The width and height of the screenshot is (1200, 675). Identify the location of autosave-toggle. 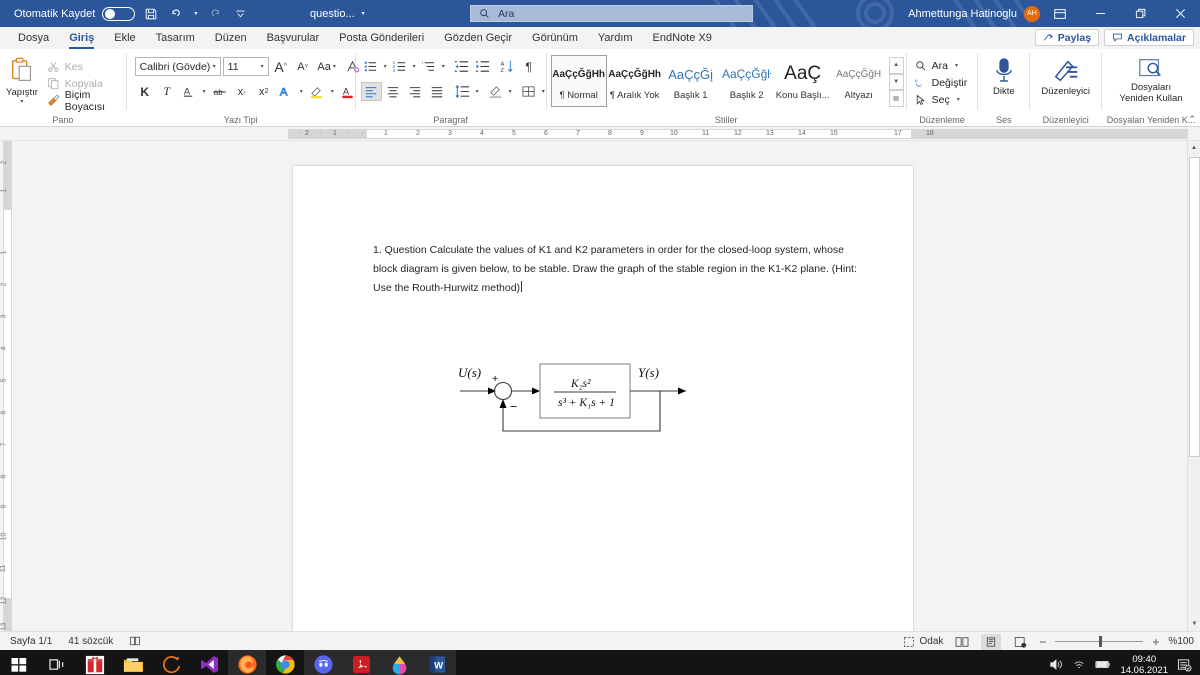
(119, 13).